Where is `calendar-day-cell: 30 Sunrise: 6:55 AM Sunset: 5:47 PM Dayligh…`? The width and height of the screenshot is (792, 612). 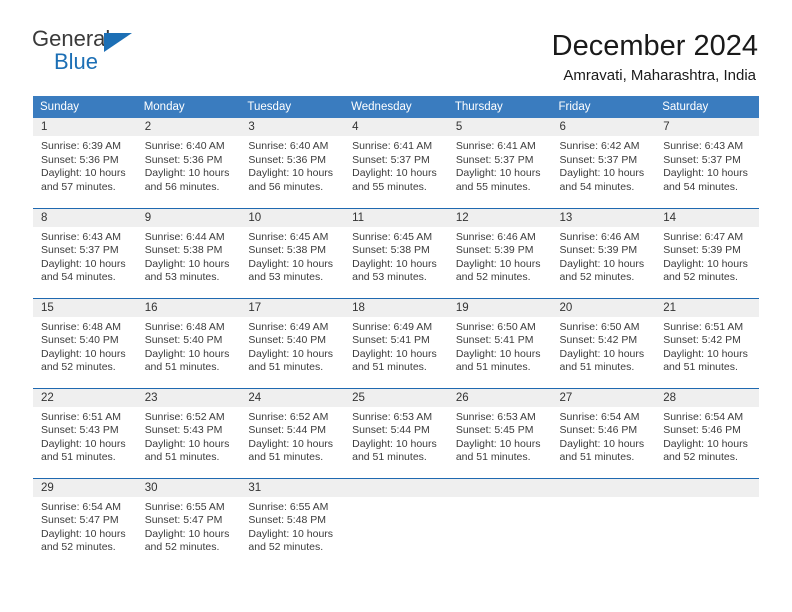 calendar-day-cell: 30 Sunrise: 6:55 AM Sunset: 5:47 PM Dayligh… is located at coordinates (188, 522).